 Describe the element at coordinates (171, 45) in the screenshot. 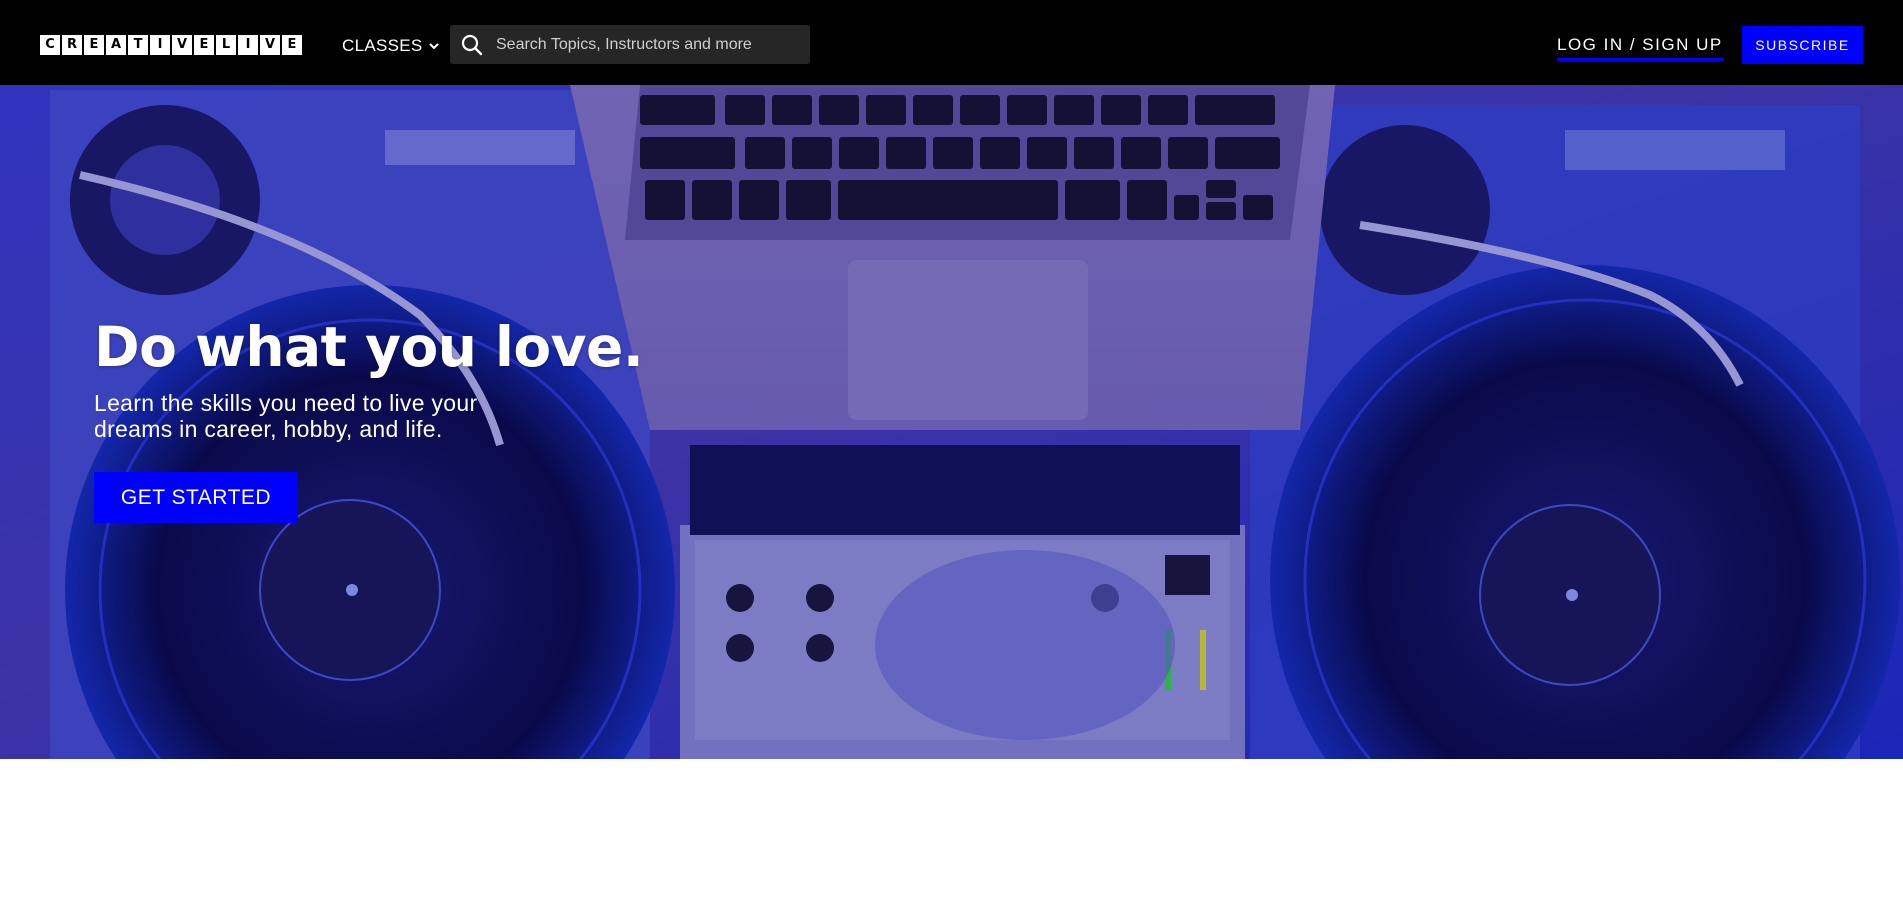

I see `creativelive-logo: CREATIVELIVE` at that location.